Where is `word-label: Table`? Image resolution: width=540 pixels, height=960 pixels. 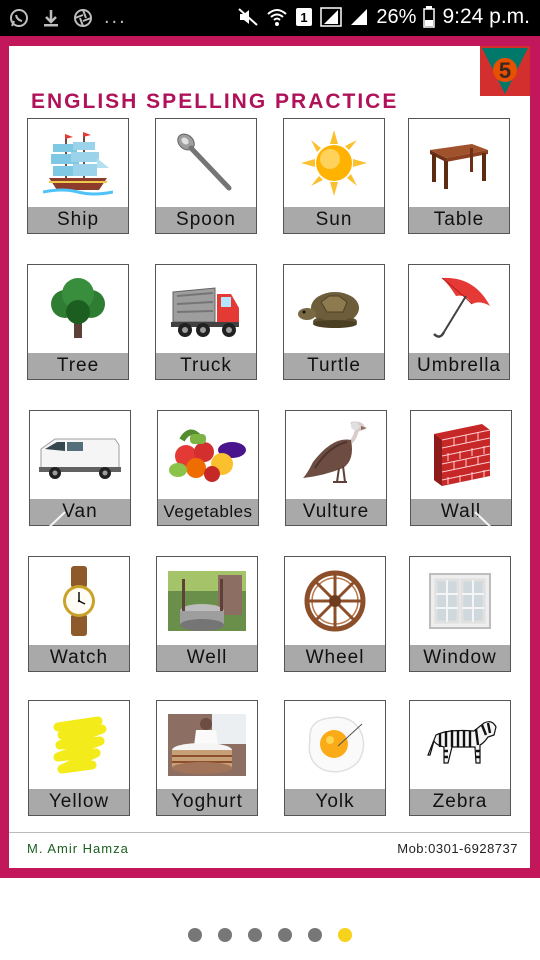 word-label: Table is located at coordinates (459, 220).